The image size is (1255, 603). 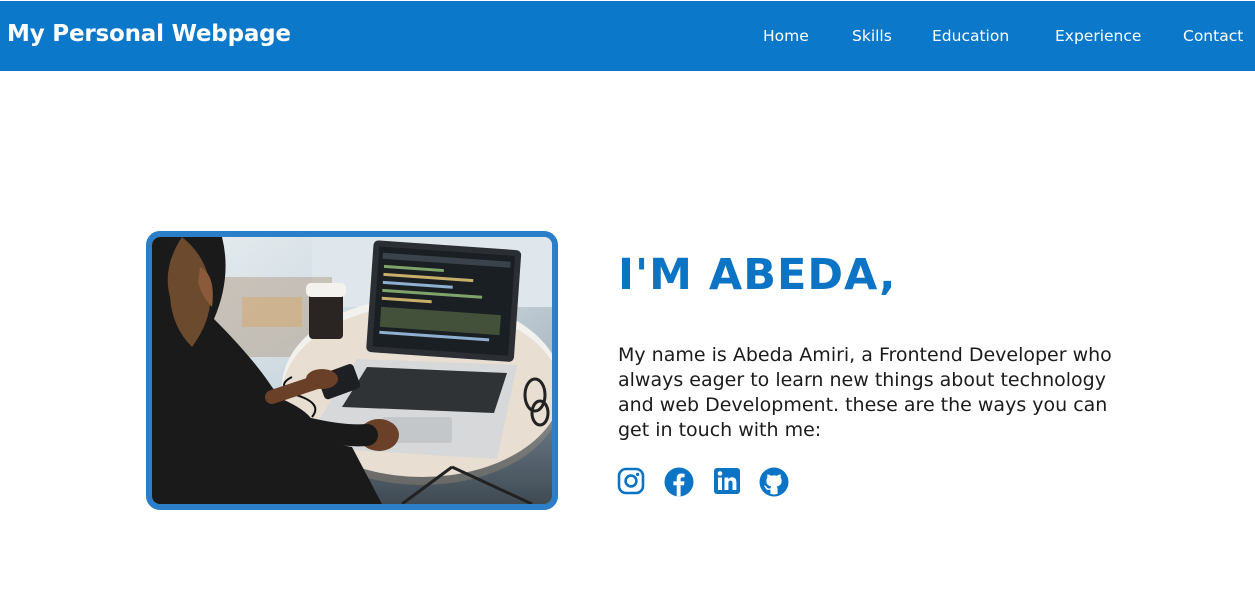 I want to click on github-icon, so click(x=774, y=482).